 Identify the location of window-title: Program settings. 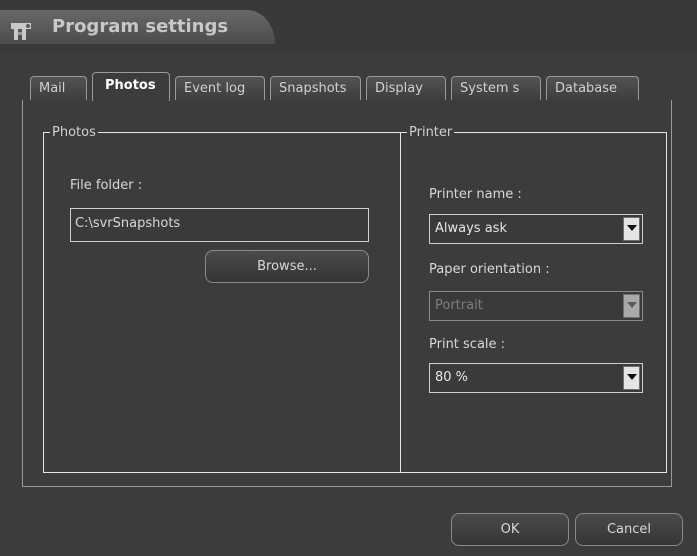
(140, 26).